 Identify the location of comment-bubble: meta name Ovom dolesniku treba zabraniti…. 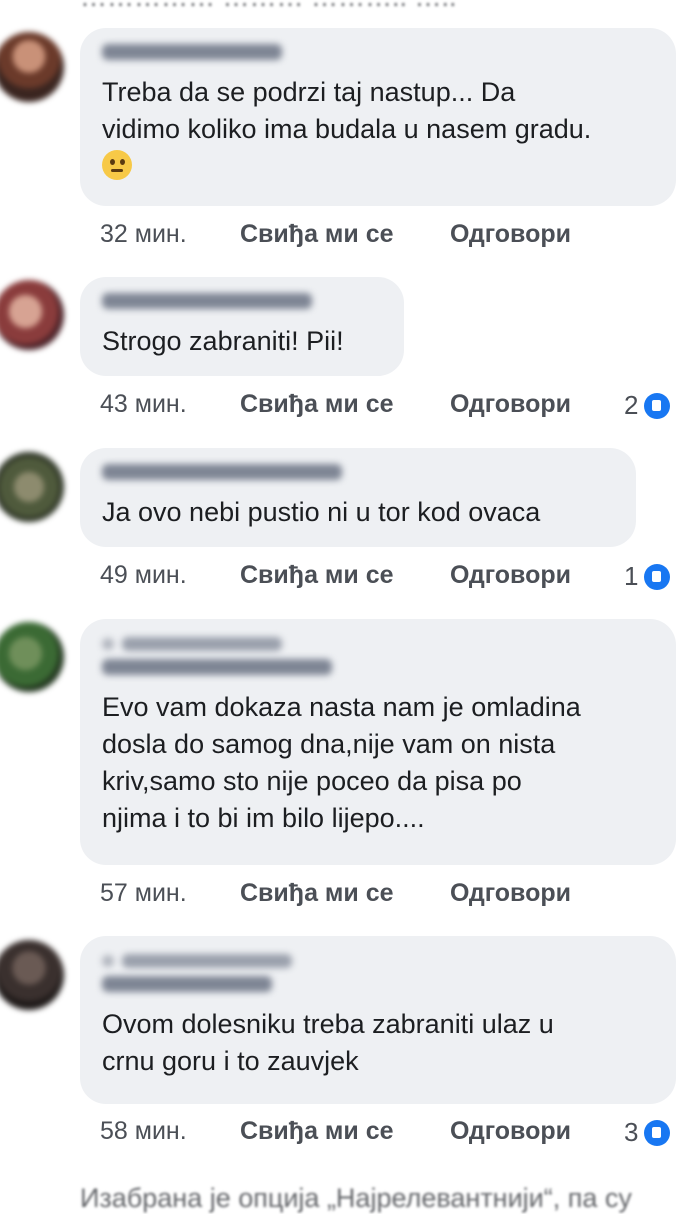
(378, 1020).